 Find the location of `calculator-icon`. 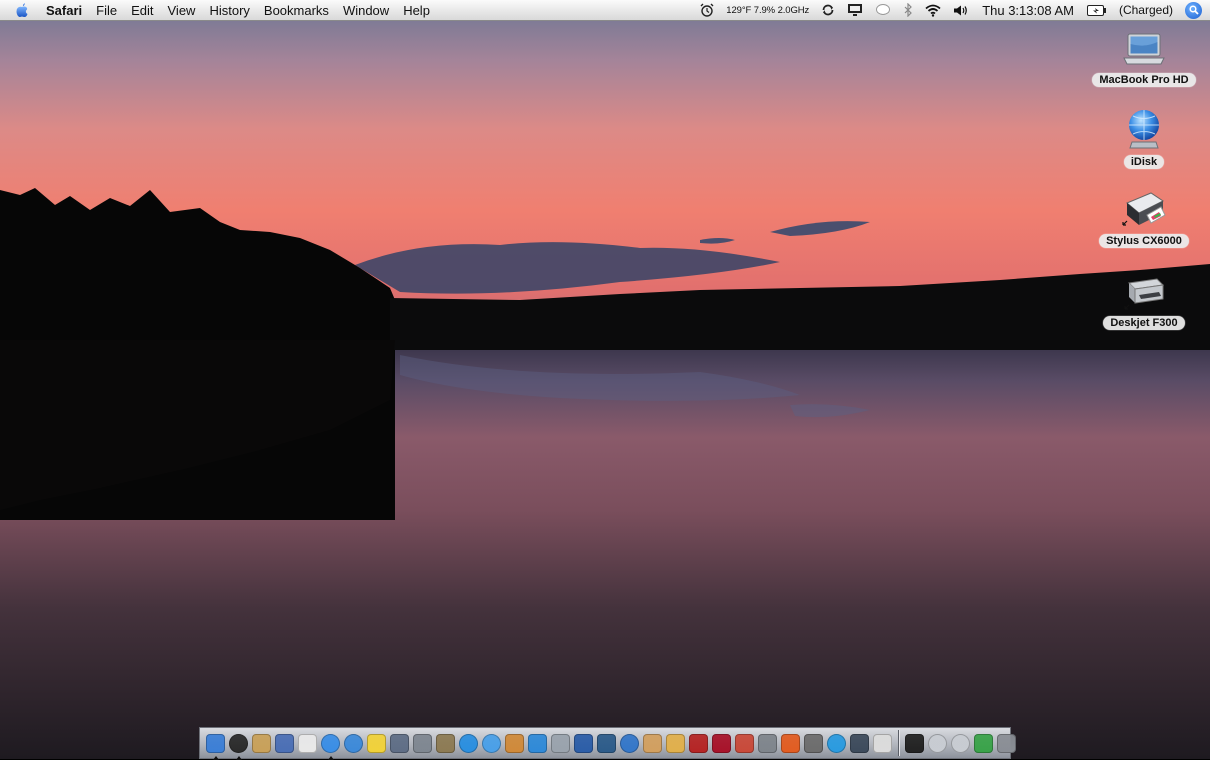

calculator-icon is located at coordinates (767, 743).